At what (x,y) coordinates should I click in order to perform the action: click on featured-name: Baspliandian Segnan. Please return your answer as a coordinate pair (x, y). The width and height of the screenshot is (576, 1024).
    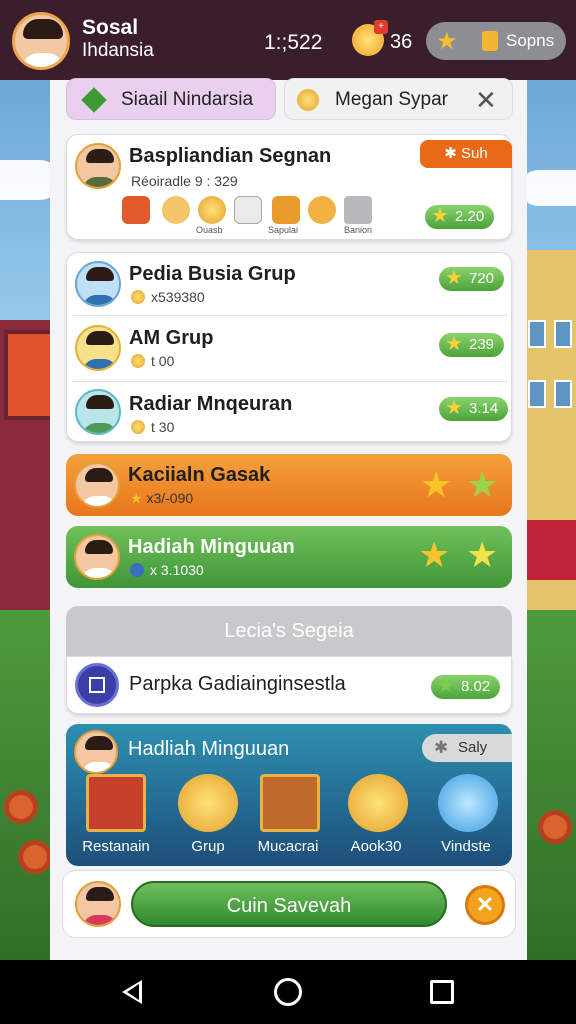
    Looking at the image, I should click on (230, 156).